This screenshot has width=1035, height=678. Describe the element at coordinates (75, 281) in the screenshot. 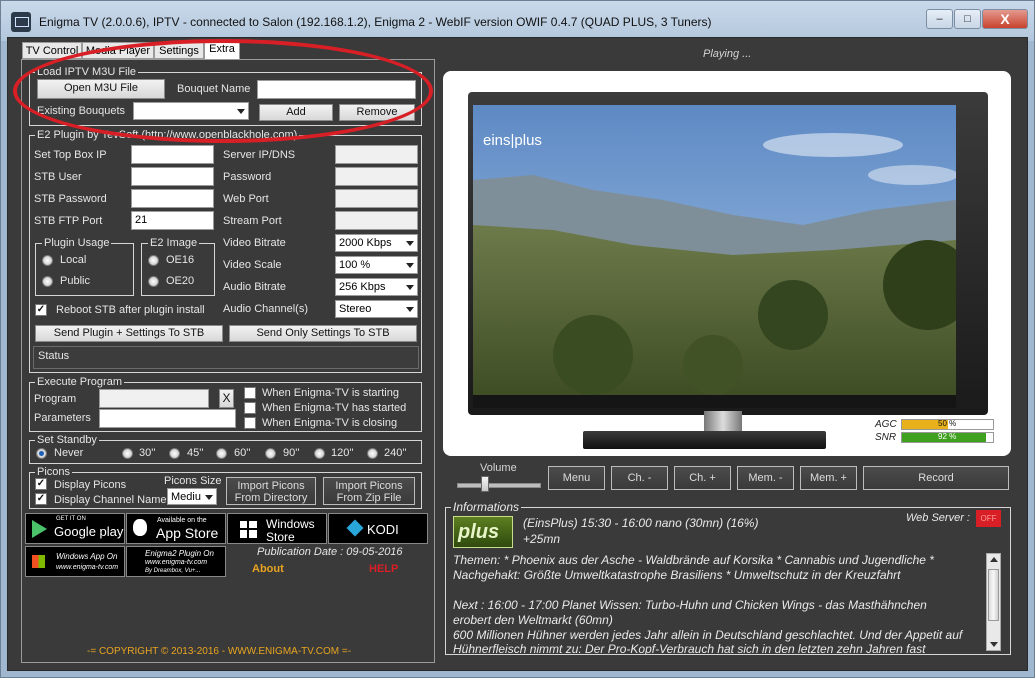

I see `usage-public-label: Public` at that location.